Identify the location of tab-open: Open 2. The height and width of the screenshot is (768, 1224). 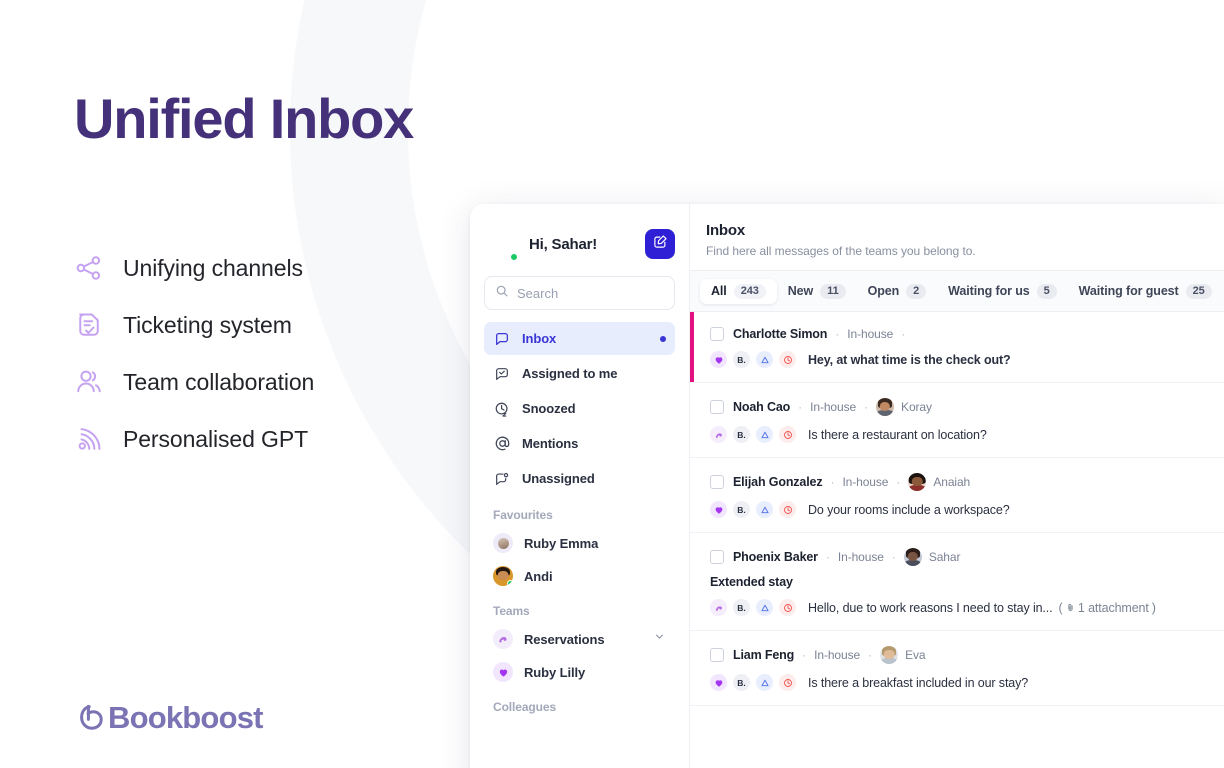
(897, 291).